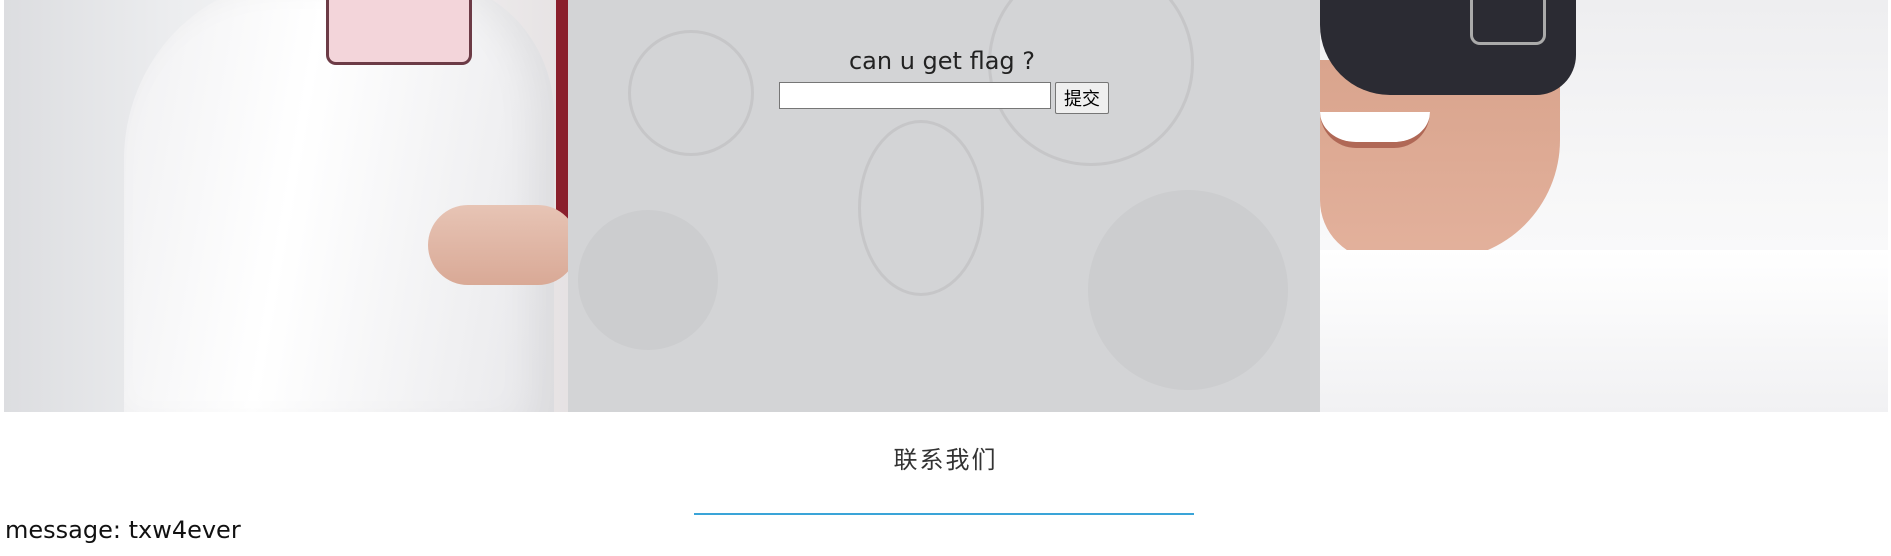  I want to click on contact-divider, so click(944, 514).